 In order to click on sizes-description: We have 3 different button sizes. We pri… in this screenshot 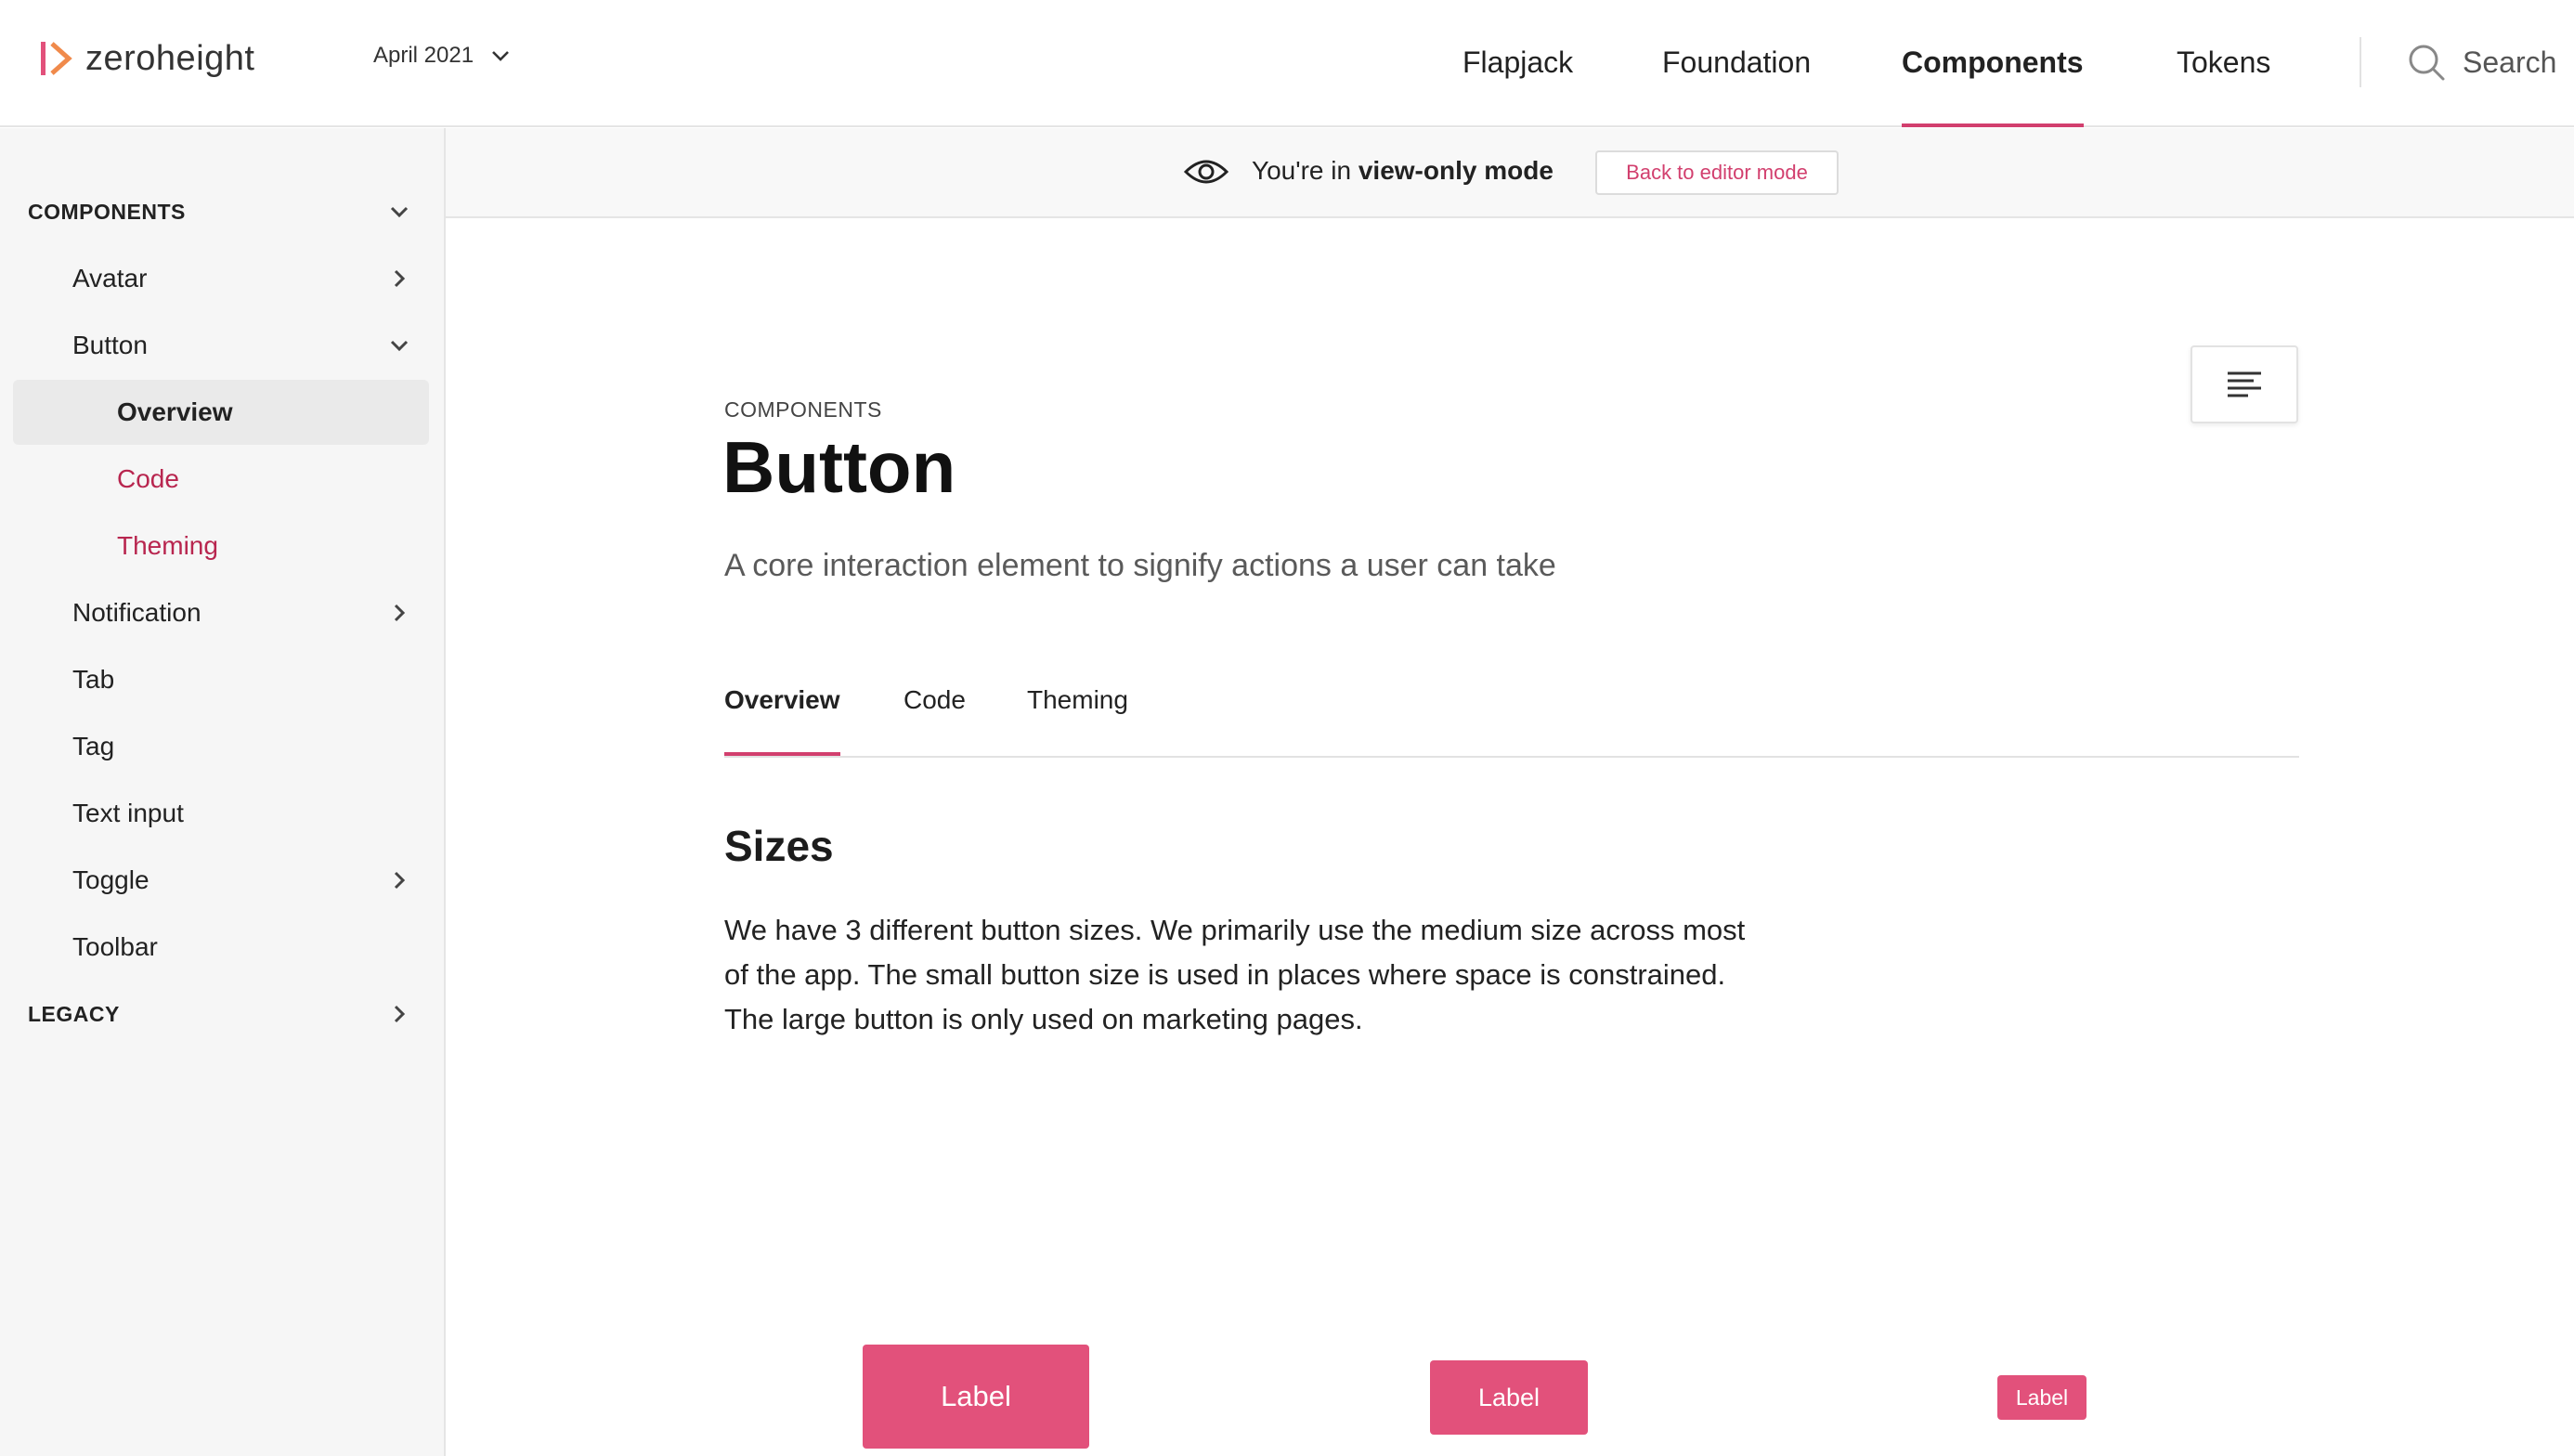, I will do `click(1235, 974)`.